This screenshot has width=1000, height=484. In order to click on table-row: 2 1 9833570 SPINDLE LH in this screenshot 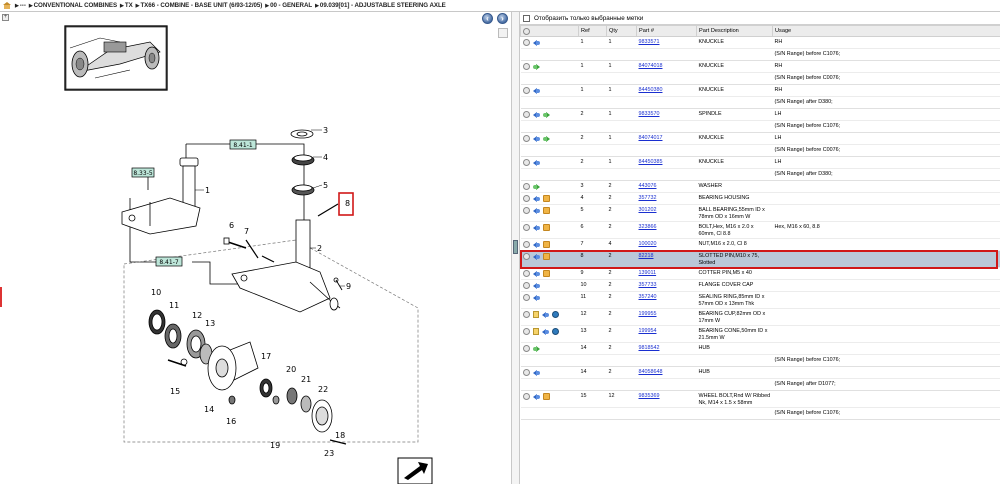, I will do `click(760, 114)`.